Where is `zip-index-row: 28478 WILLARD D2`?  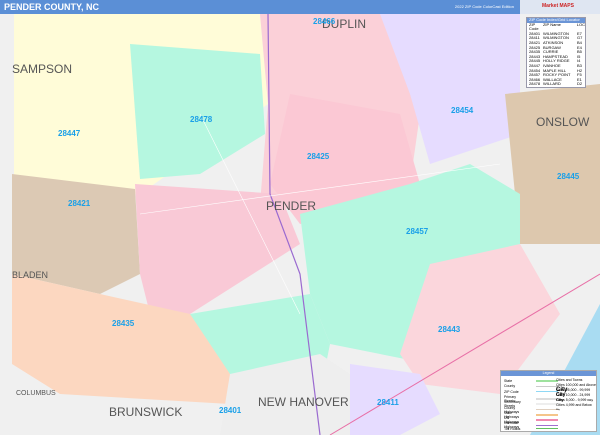 zip-index-row: 28478 WILLARD D2 is located at coordinates (556, 84).